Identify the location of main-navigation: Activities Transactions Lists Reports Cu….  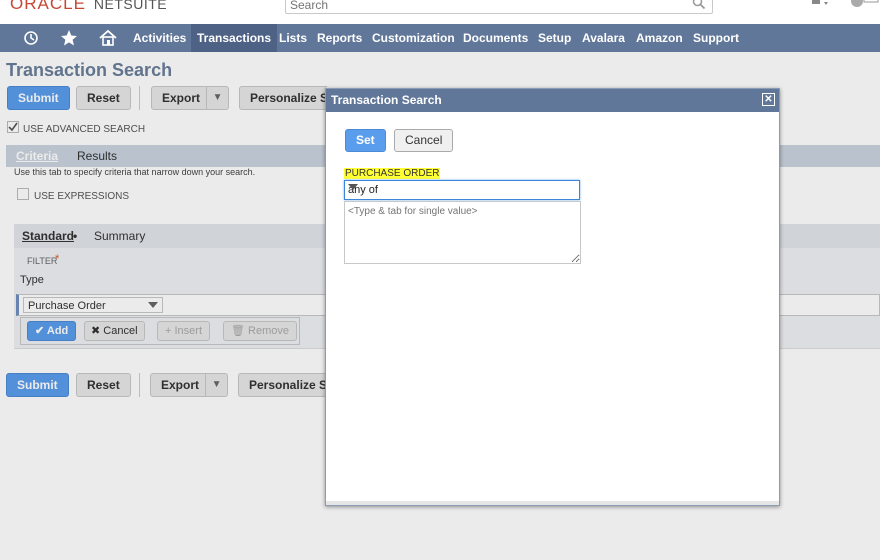
(440, 38).